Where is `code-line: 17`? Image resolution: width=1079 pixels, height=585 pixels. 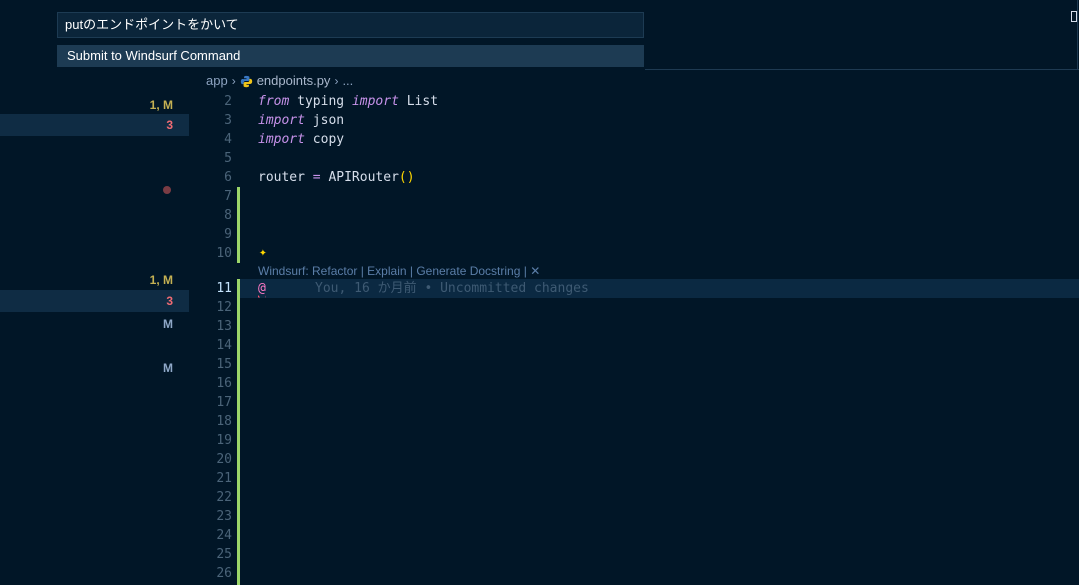 code-line: 17 is located at coordinates (634, 402).